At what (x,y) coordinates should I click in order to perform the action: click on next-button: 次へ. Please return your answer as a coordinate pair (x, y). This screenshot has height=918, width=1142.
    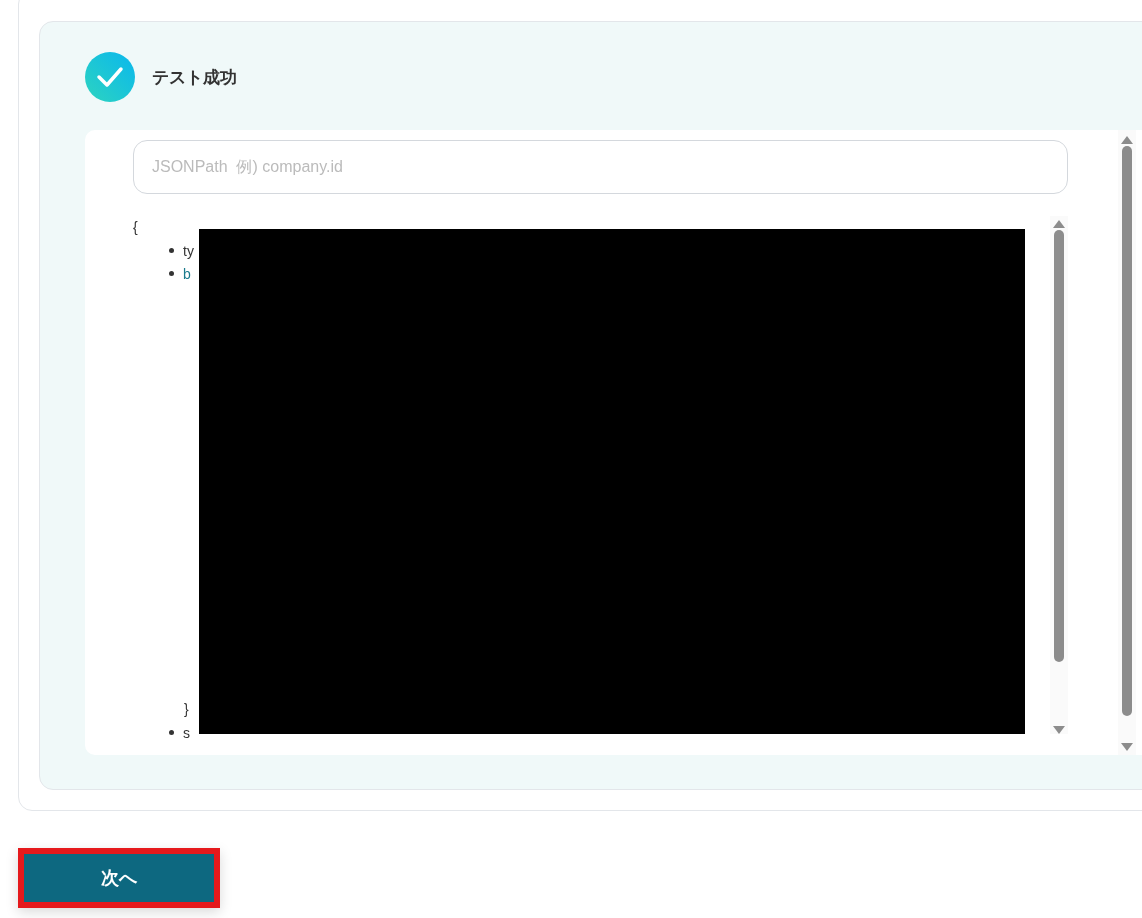
    Looking at the image, I should click on (119, 878).